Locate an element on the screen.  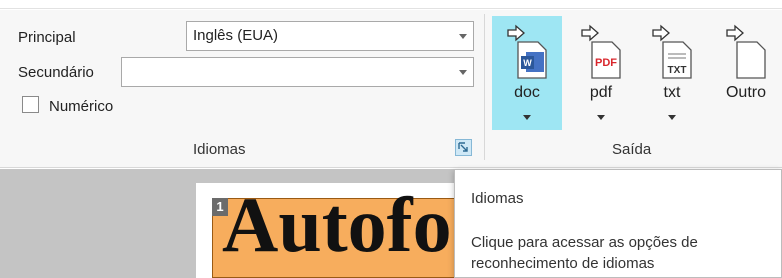
top-strip is located at coordinates (391, 4).